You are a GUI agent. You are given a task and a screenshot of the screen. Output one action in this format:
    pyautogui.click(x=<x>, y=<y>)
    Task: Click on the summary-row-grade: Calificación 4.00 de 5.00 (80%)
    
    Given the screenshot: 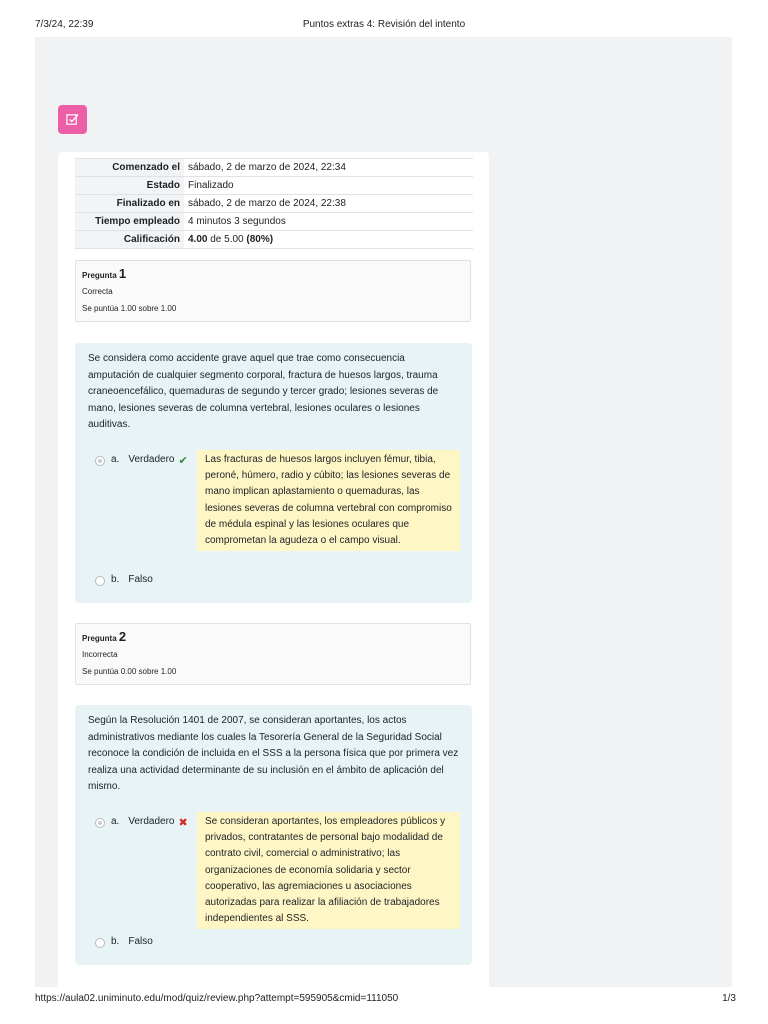 What is the action you would take?
    pyautogui.click(x=274, y=239)
    